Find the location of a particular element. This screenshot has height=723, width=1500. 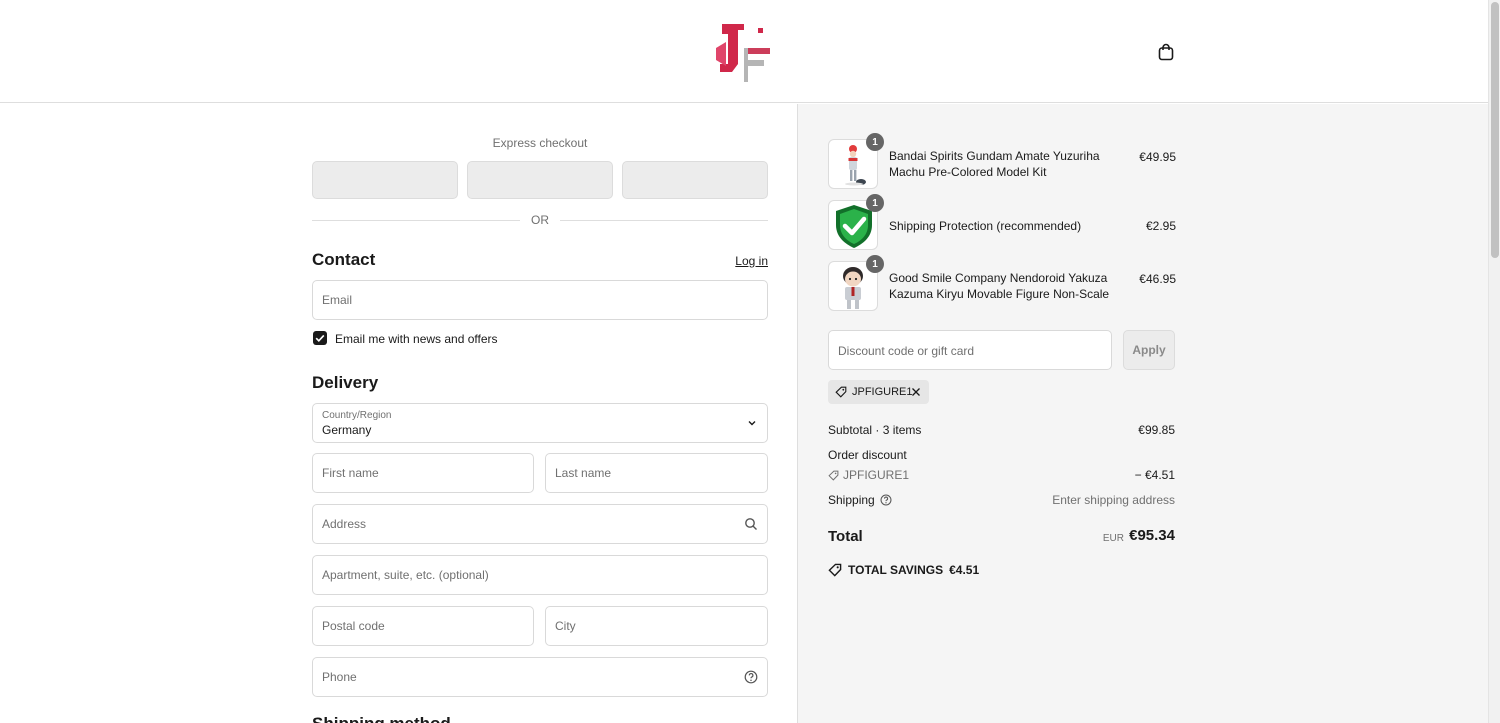

country-select: Country/Region Germany is located at coordinates (540, 423).